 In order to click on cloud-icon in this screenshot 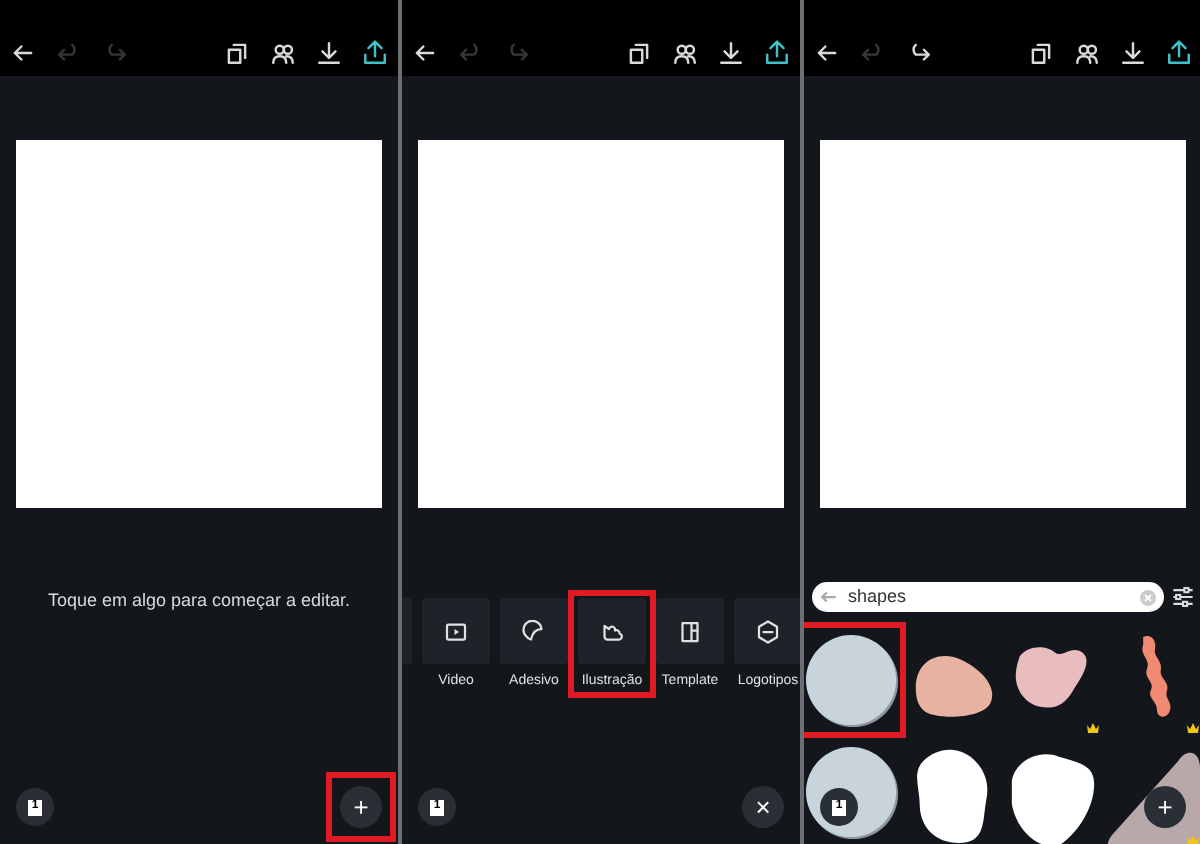, I will do `click(612, 631)`.